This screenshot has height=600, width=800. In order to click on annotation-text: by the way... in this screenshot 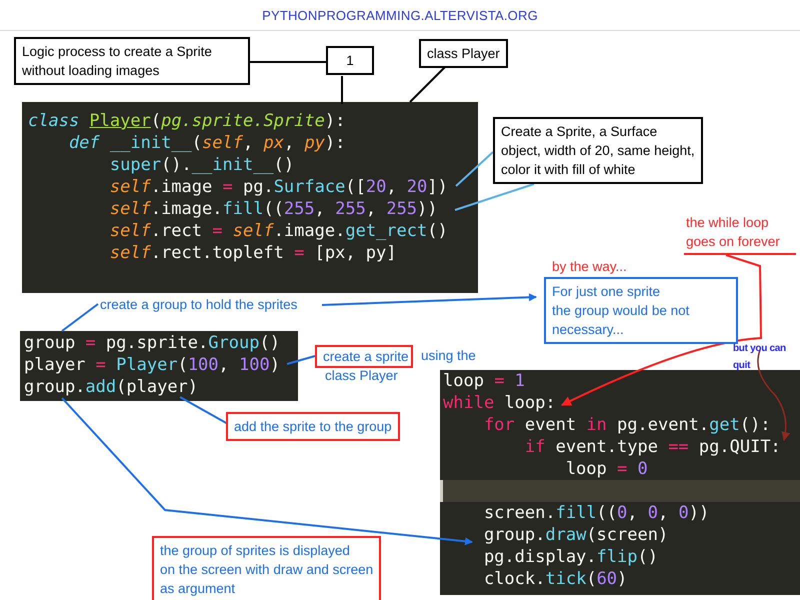, I will do `click(589, 267)`.